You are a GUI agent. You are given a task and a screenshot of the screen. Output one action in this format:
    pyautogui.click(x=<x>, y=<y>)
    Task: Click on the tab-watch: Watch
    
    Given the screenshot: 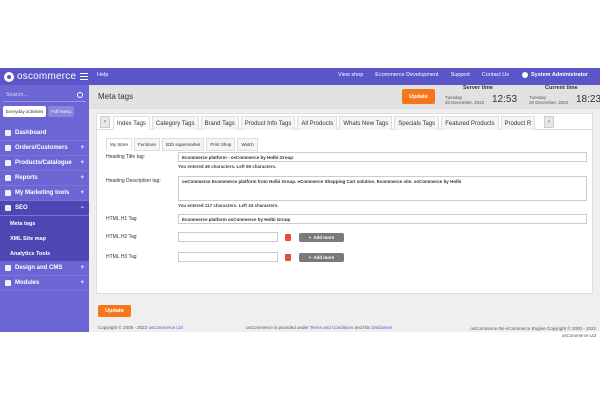 What is the action you would take?
    pyautogui.click(x=247, y=144)
    